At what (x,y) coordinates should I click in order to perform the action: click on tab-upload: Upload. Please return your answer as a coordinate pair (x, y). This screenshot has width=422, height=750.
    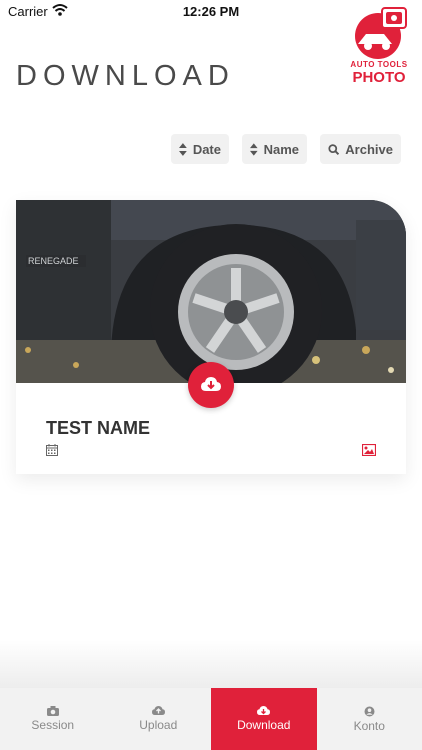
    Looking at the image, I should click on (159, 719).